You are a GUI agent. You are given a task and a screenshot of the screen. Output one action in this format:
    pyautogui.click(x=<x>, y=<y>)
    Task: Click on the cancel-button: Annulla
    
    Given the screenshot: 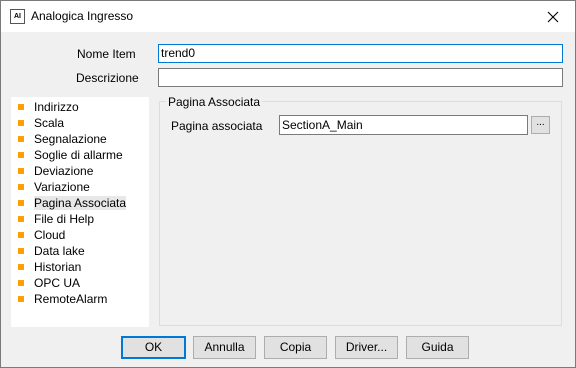 What is the action you would take?
    pyautogui.click(x=224, y=347)
    